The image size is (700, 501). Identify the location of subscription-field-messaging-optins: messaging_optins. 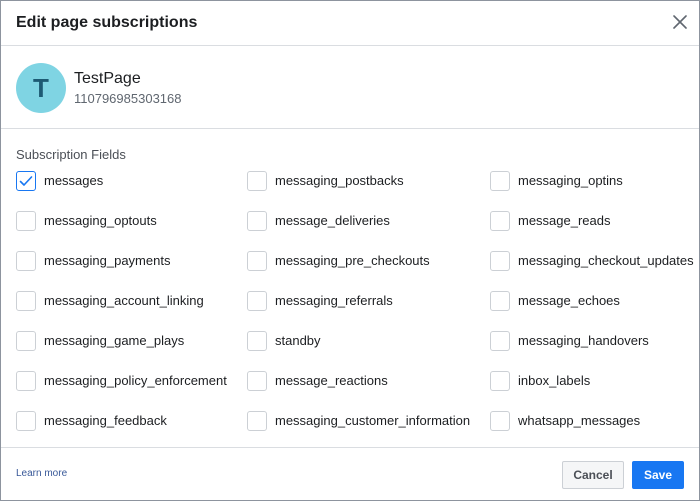
(595, 191).